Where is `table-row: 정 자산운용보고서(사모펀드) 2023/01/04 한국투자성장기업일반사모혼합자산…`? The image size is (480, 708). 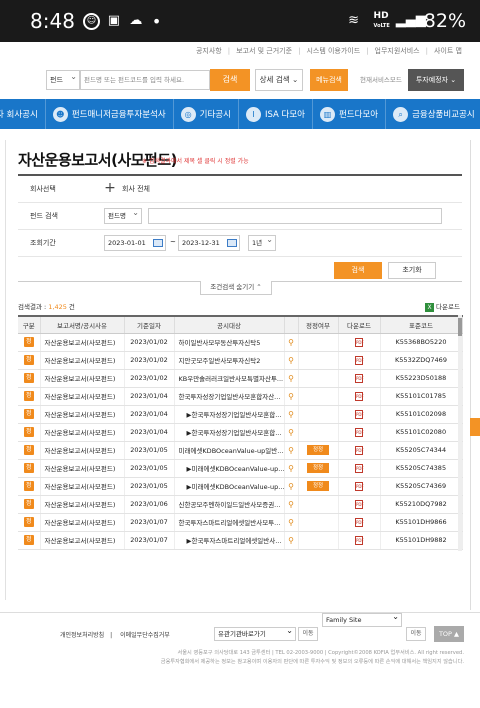 table-row: 정 자산운용보고서(사모펀드) 2023/01/04 한국투자성장기업일반사모혼합자산… is located at coordinates (240, 396).